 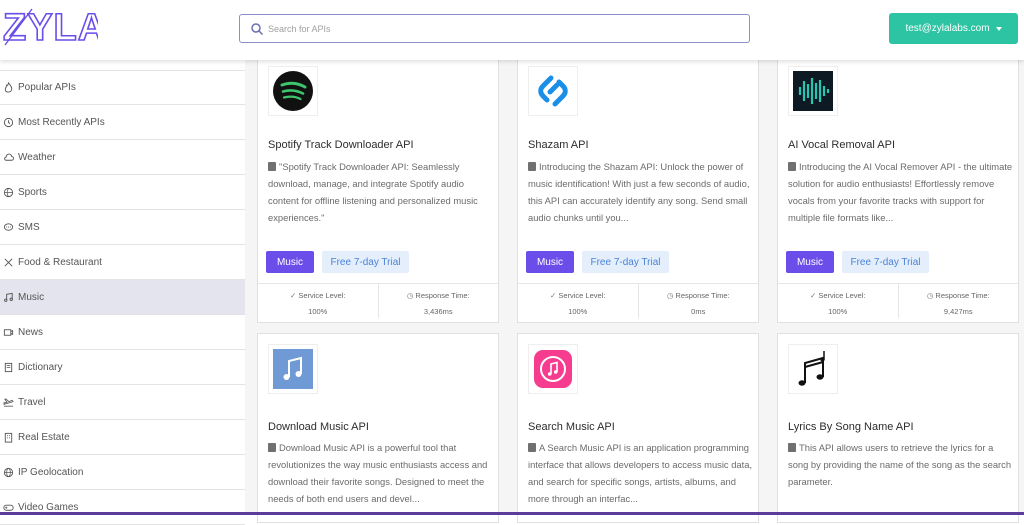 What do you see at coordinates (841, 145) in the screenshot?
I see `api-card-title: AI Vocal Removal API` at bounding box center [841, 145].